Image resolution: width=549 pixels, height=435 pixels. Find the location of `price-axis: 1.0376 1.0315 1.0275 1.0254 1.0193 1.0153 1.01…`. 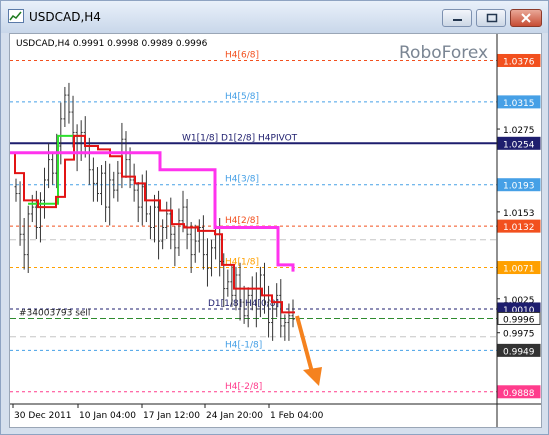

price-axis: 1.0376 1.0315 1.0275 1.0254 1.0193 1.0153 1.01… is located at coordinates (519, 226).